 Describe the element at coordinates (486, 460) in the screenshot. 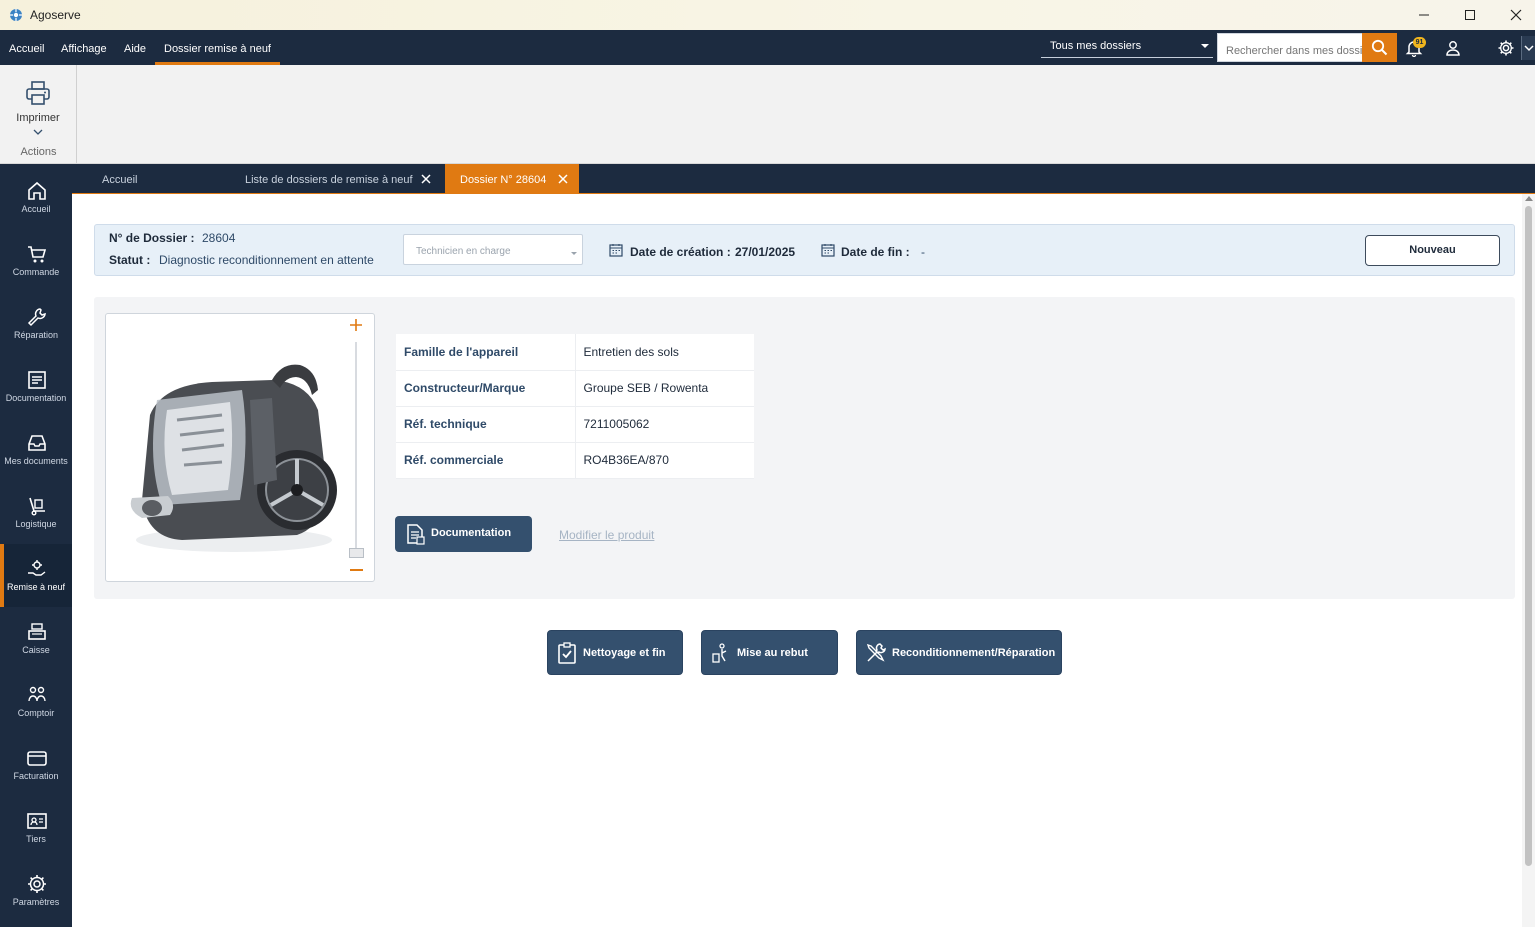

I see `spec-label: Réf. commerciale` at that location.